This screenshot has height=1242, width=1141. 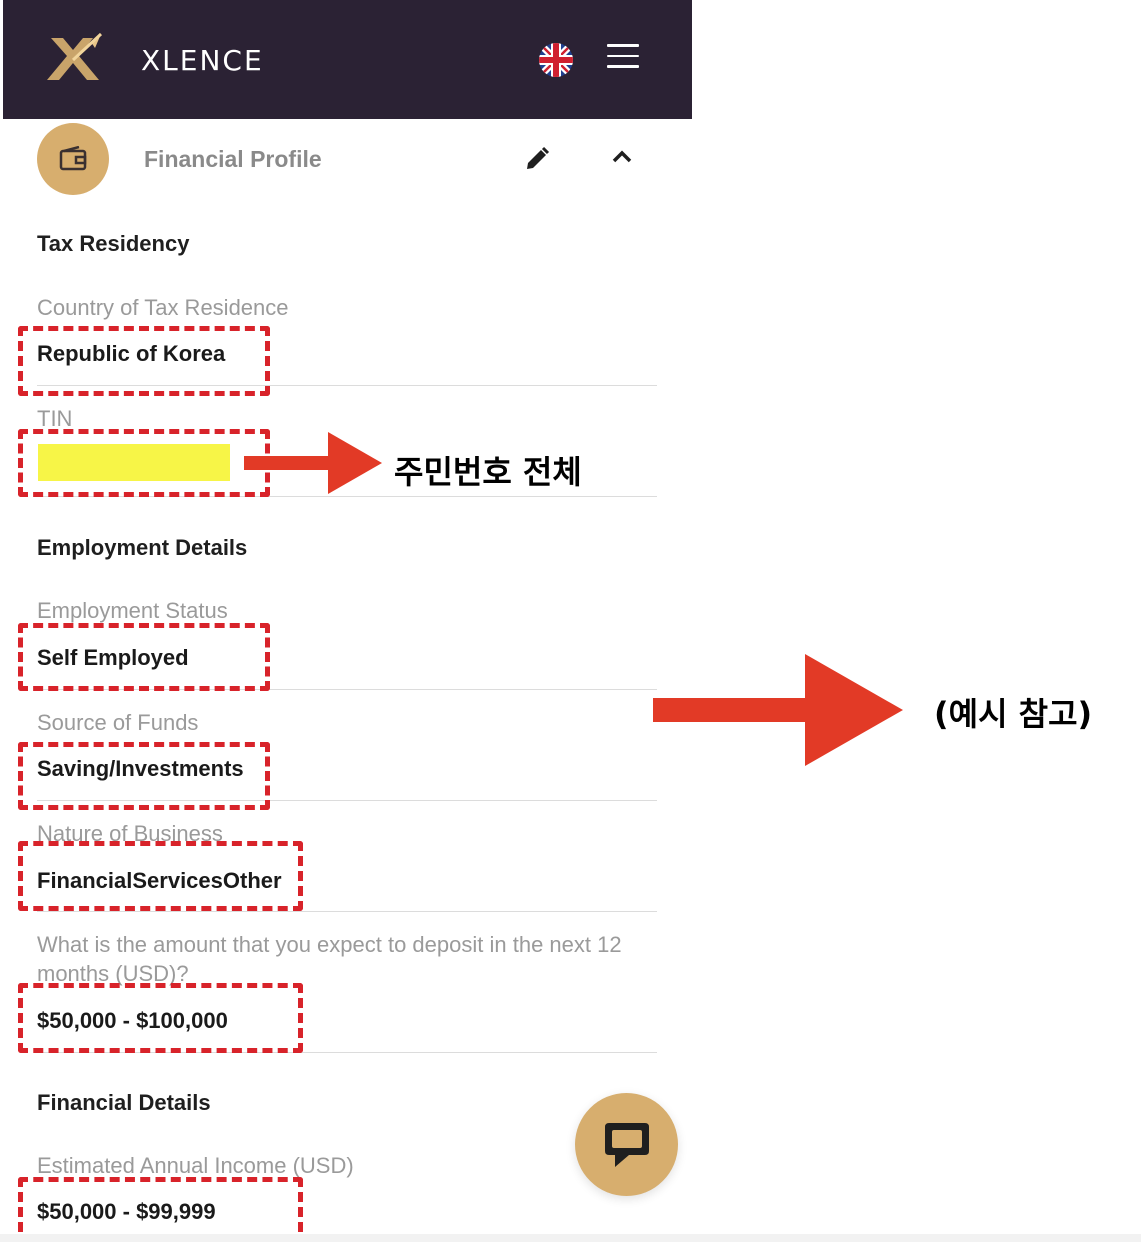 I want to click on source-of-funds-label: Source of Funds, so click(x=118, y=722).